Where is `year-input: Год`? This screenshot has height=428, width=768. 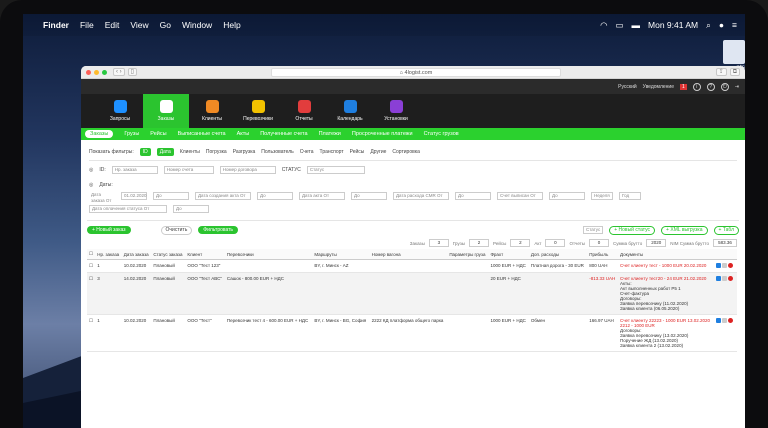 year-input: Год is located at coordinates (630, 195).